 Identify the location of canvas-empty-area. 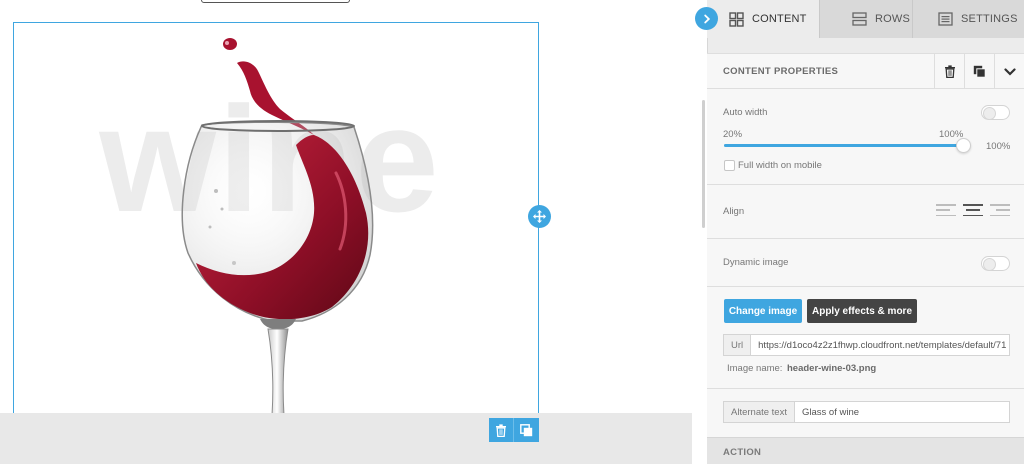
(346, 438).